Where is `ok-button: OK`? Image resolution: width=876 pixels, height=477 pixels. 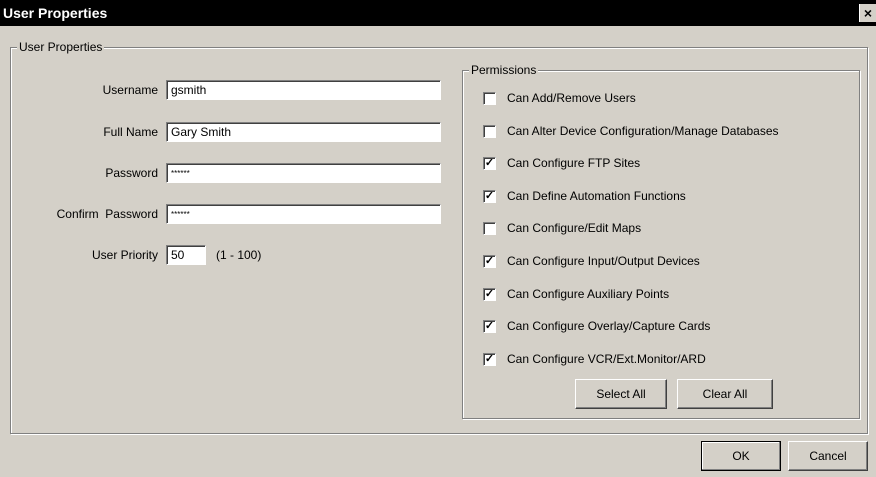 ok-button: OK is located at coordinates (741, 456).